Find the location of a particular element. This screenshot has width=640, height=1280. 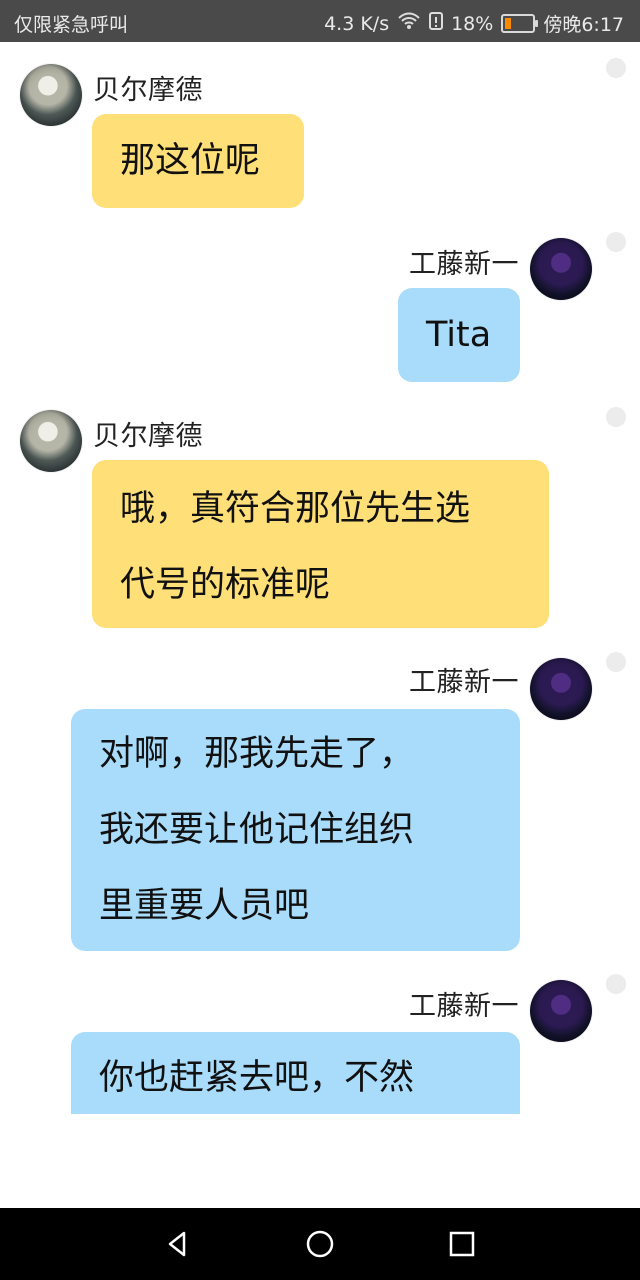

battery-level-fill is located at coordinates (508, 23).